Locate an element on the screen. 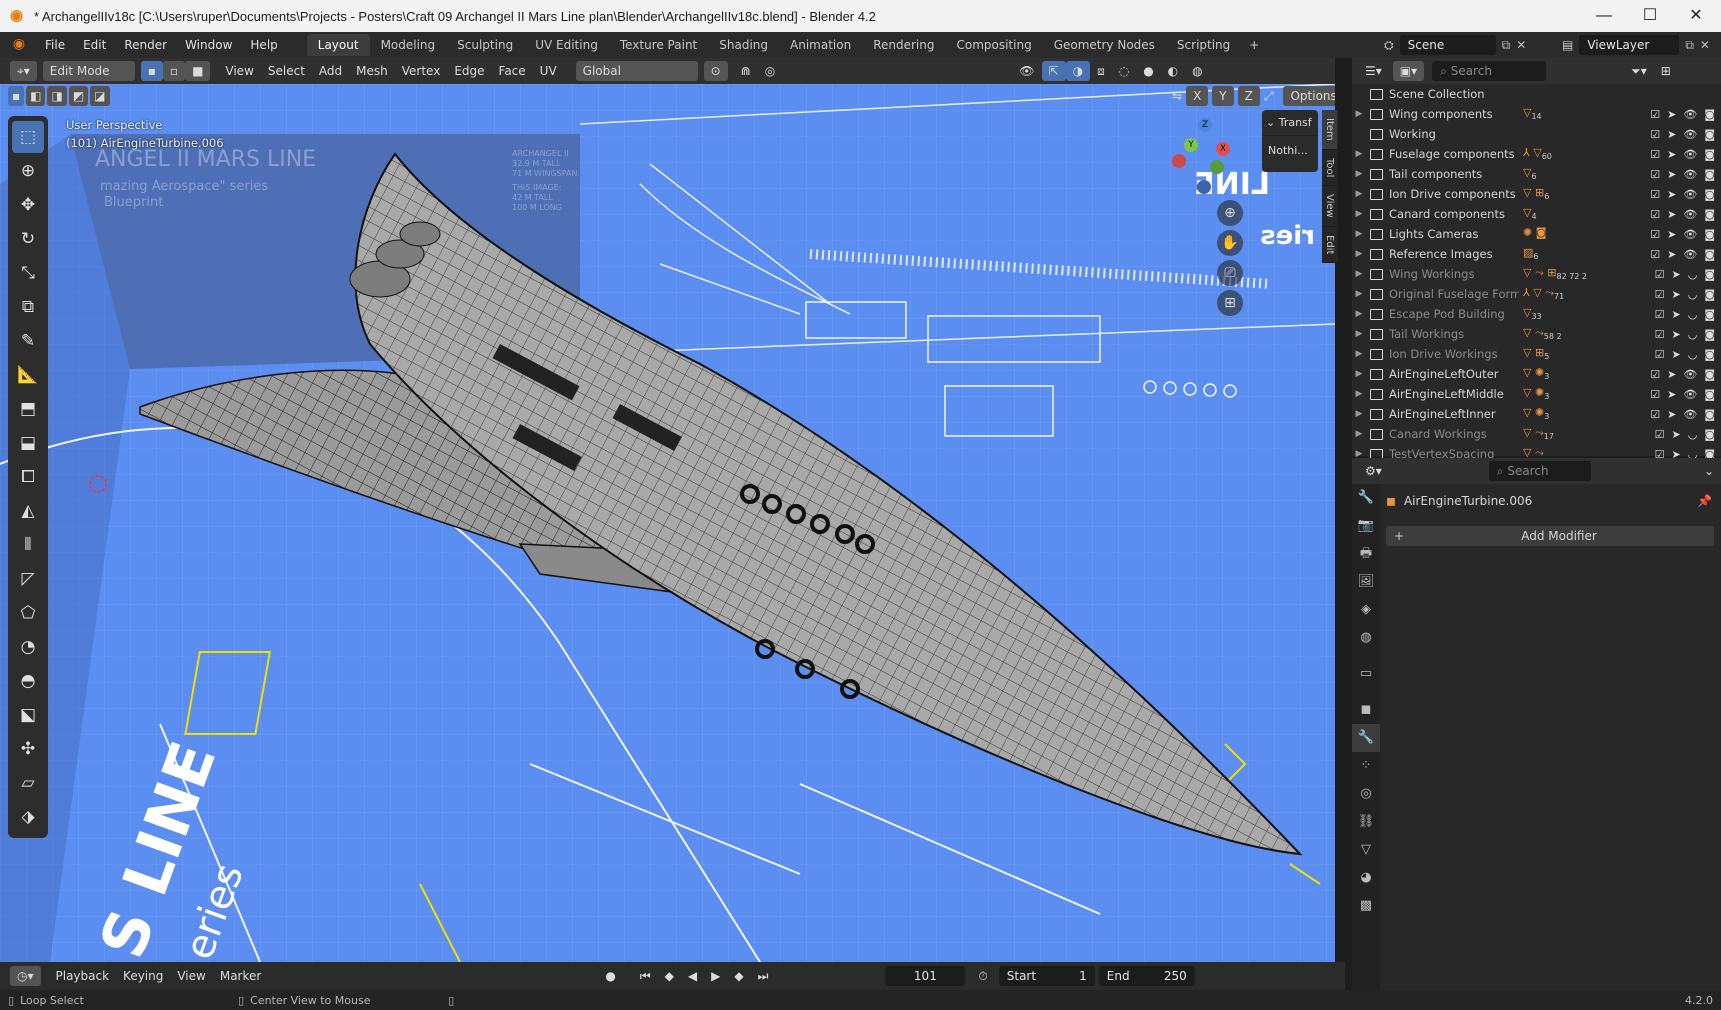 This screenshot has width=1721, height=1010. annotate-tool-icon: ✎ is located at coordinates (28, 341).